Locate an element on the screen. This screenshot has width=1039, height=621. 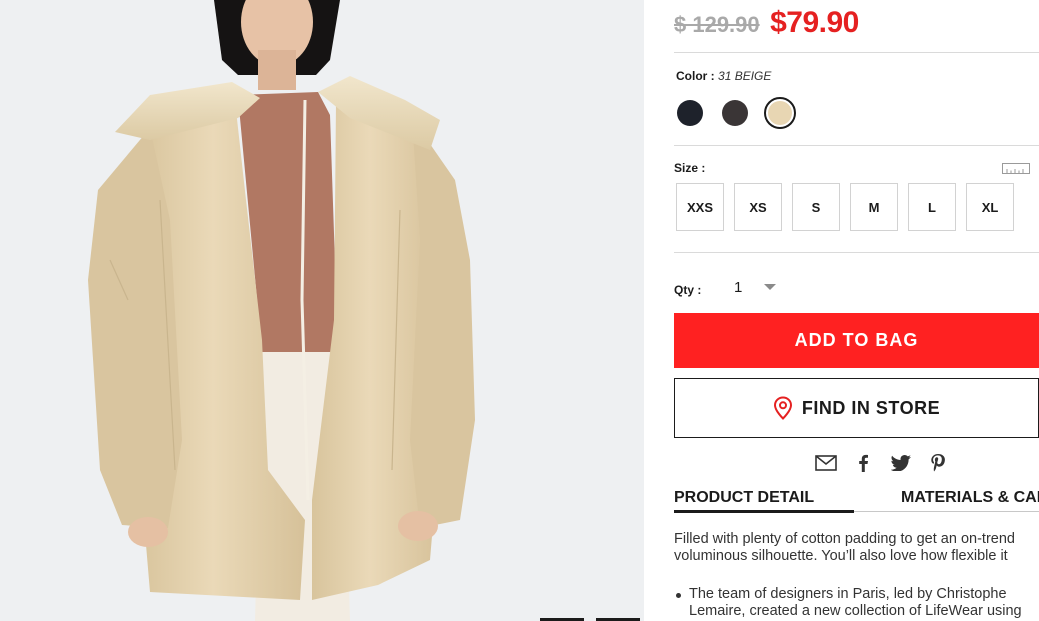
color-value: 31 BEIGE is located at coordinates (745, 76).